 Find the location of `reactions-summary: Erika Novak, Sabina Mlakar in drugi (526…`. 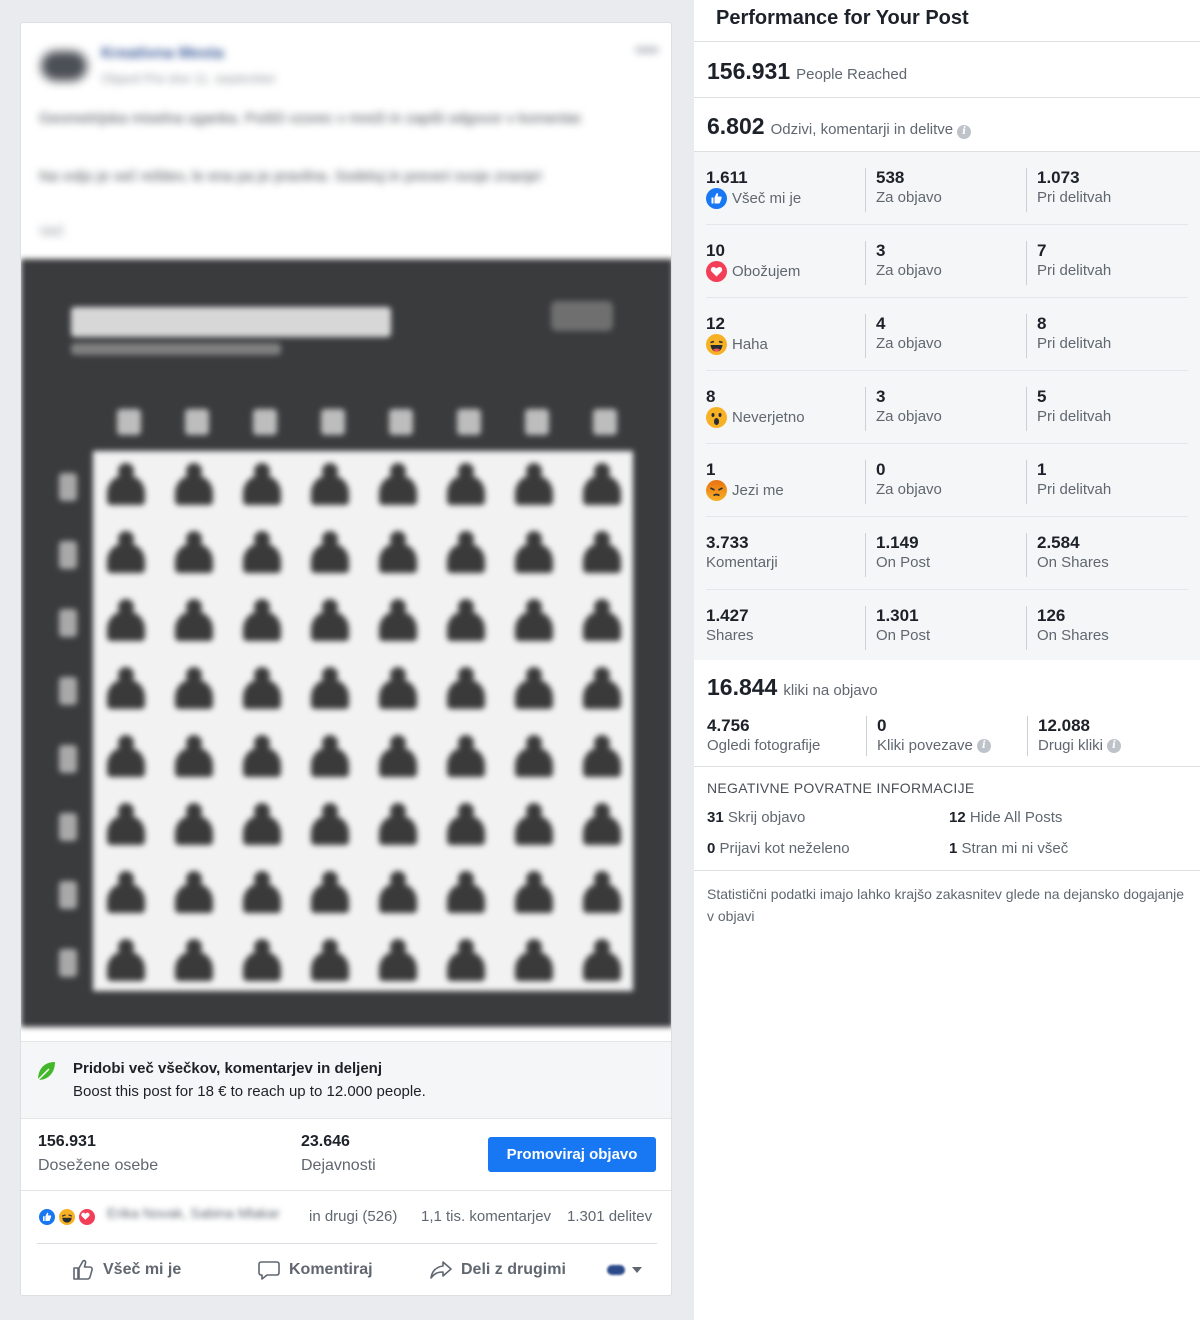

reactions-summary: Erika Novak, Sabina Mlakar in drugi (526… is located at coordinates (346, 1217).